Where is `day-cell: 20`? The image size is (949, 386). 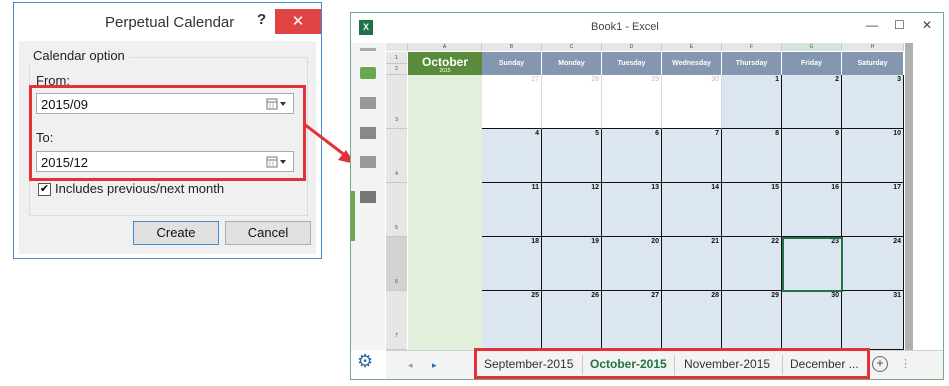
day-cell: 20 is located at coordinates (632, 264).